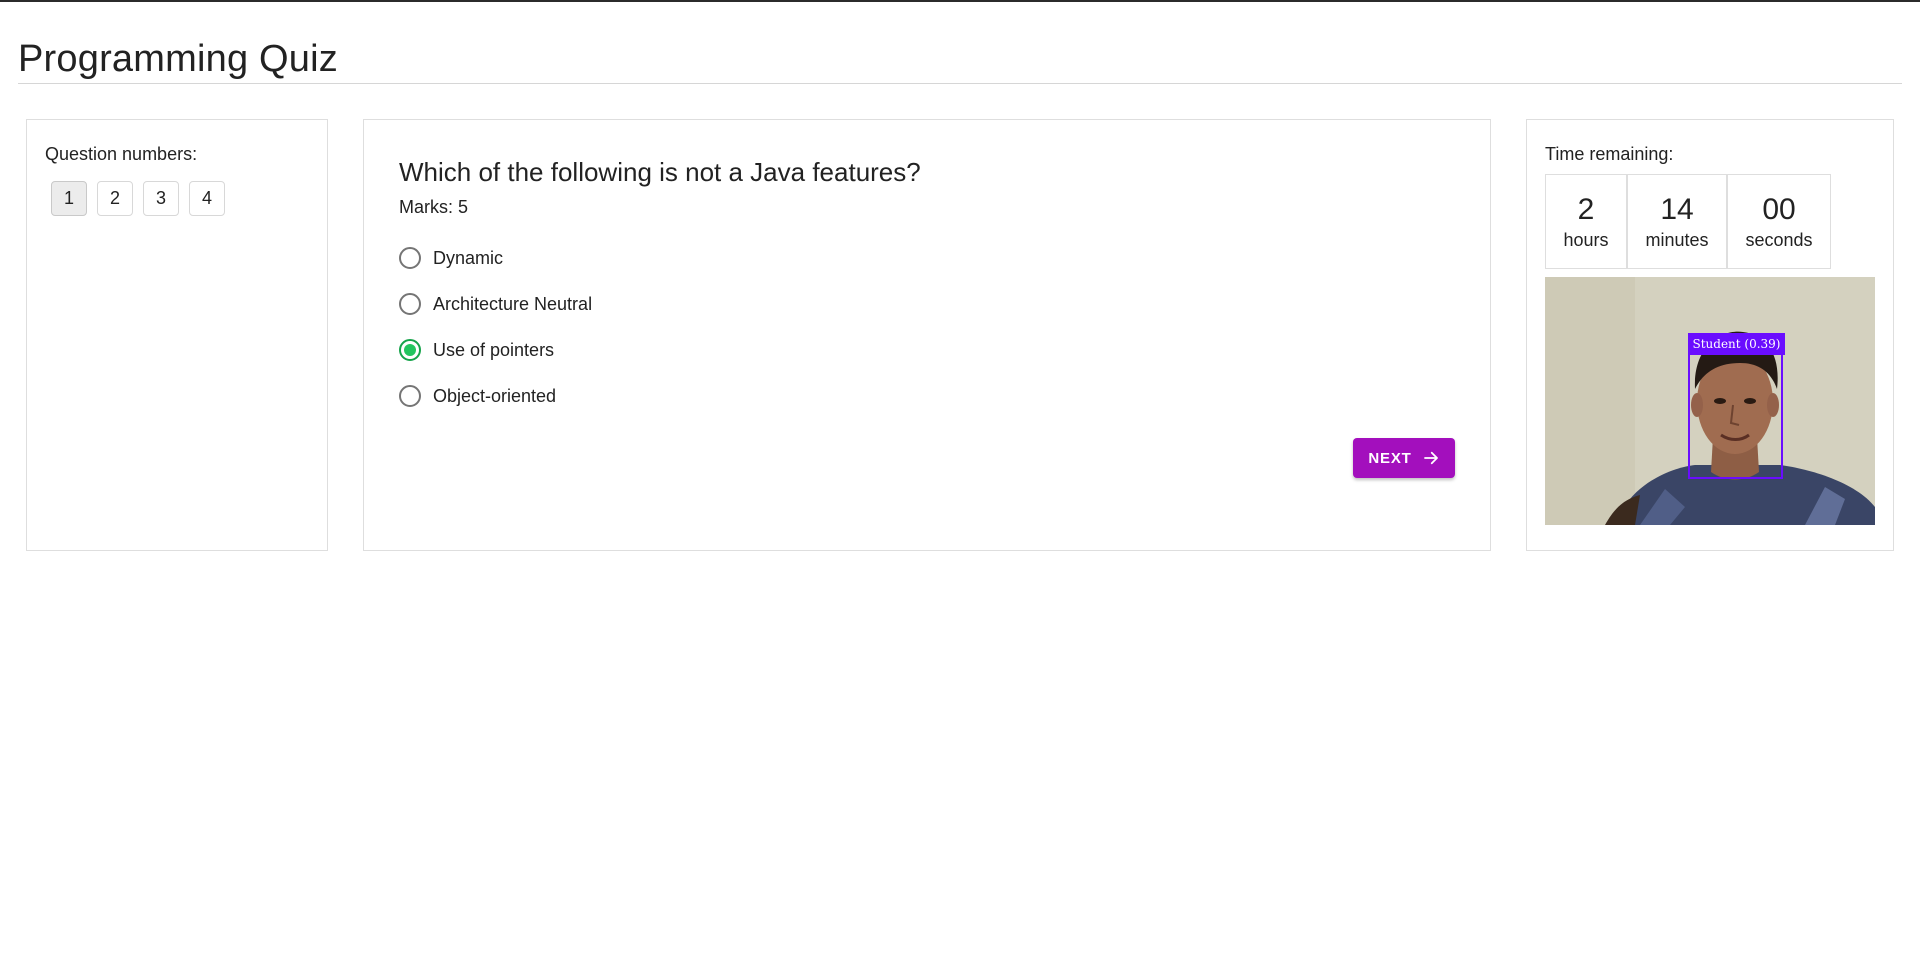  What do you see at coordinates (1609, 154) in the screenshot?
I see `timer-label: Time remaining:` at bounding box center [1609, 154].